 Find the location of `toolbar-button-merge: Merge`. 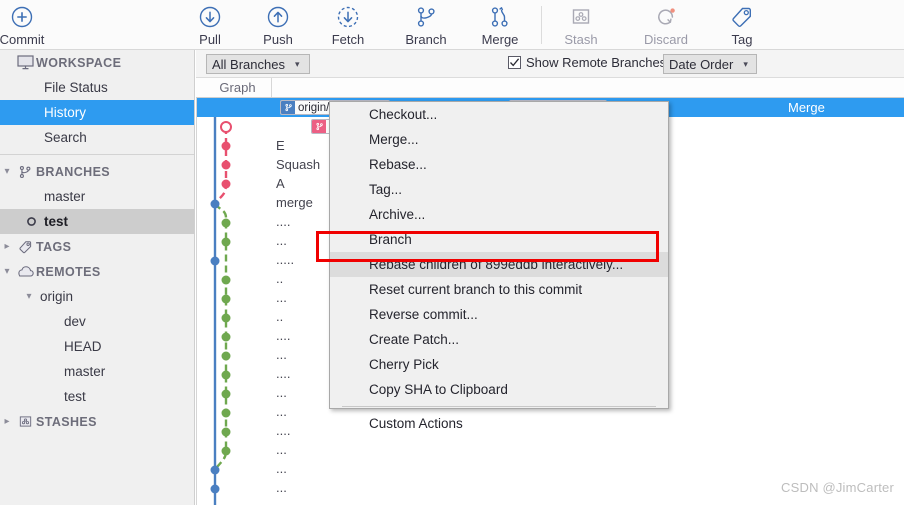

toolbar-button-merge: Merge is located at coordinates (500, 25).